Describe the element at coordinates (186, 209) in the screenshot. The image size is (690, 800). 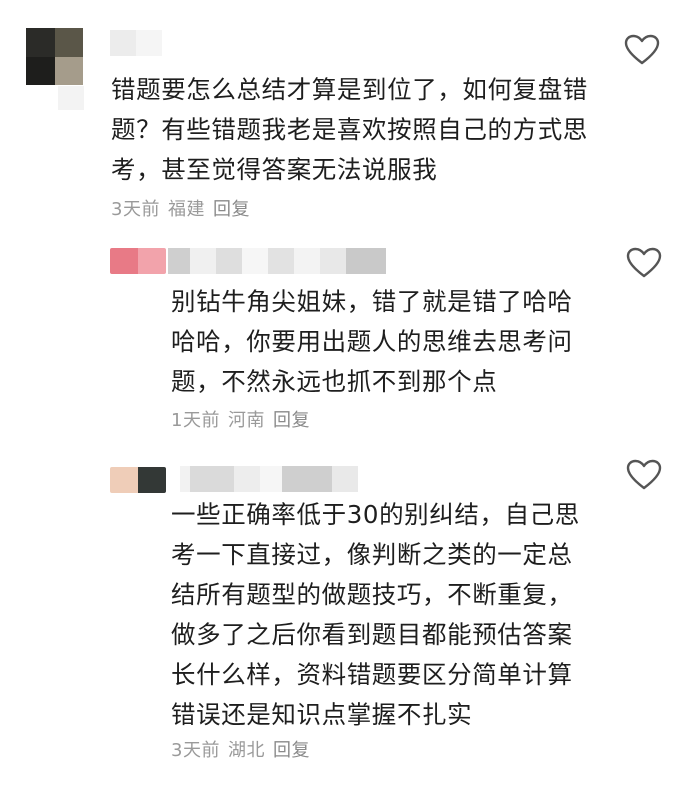
I see `comment-location: 福建` at that location.